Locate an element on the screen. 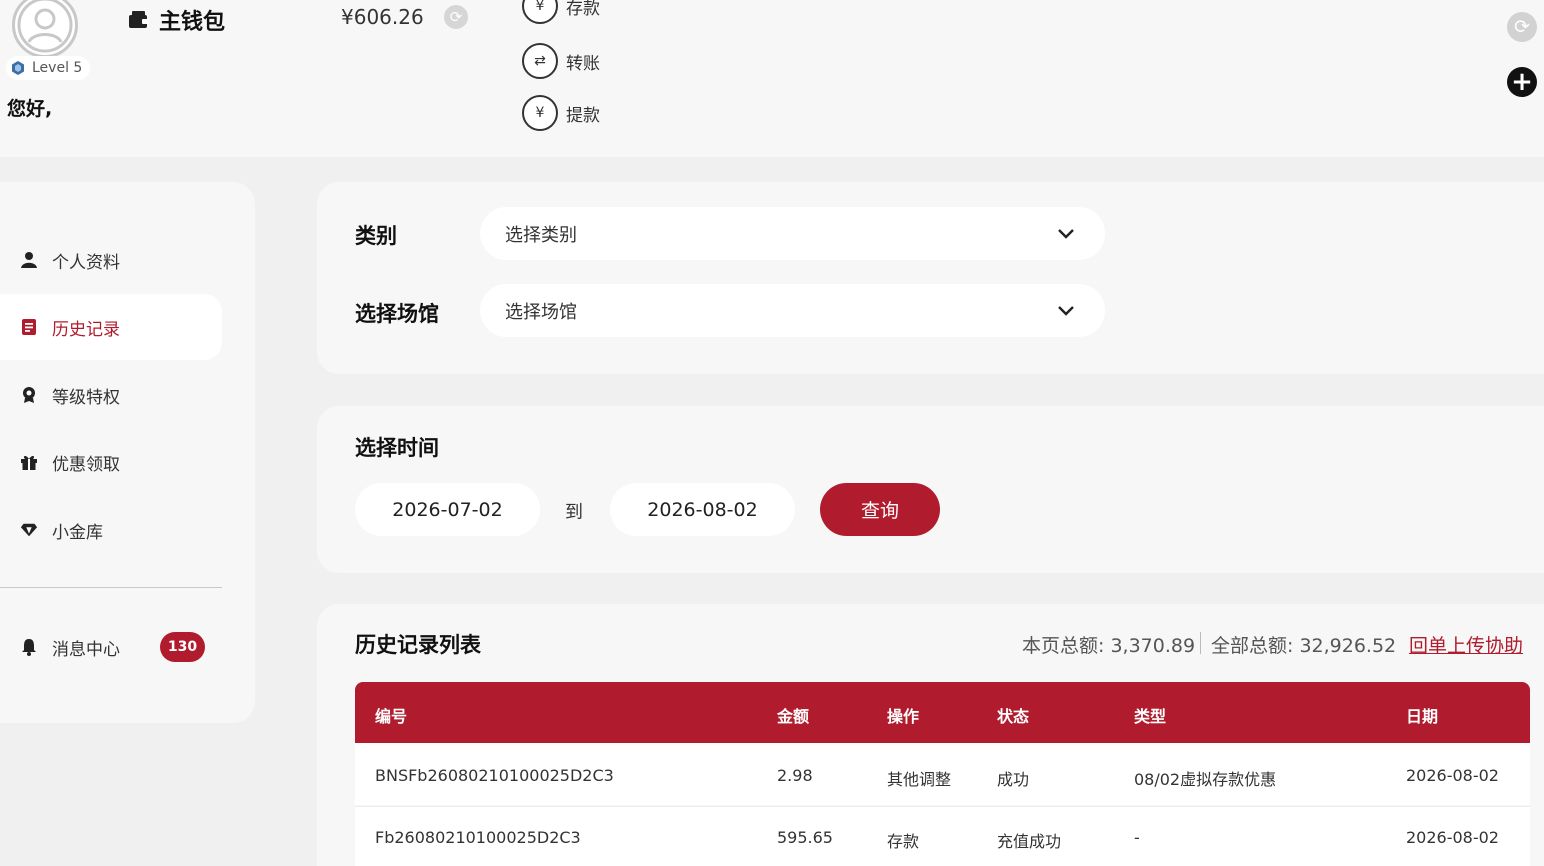 The width and height of the screenshot is (1544, 866). row-type: 08/02虚拟存款优惠 is located at coordinates (1205, 779).